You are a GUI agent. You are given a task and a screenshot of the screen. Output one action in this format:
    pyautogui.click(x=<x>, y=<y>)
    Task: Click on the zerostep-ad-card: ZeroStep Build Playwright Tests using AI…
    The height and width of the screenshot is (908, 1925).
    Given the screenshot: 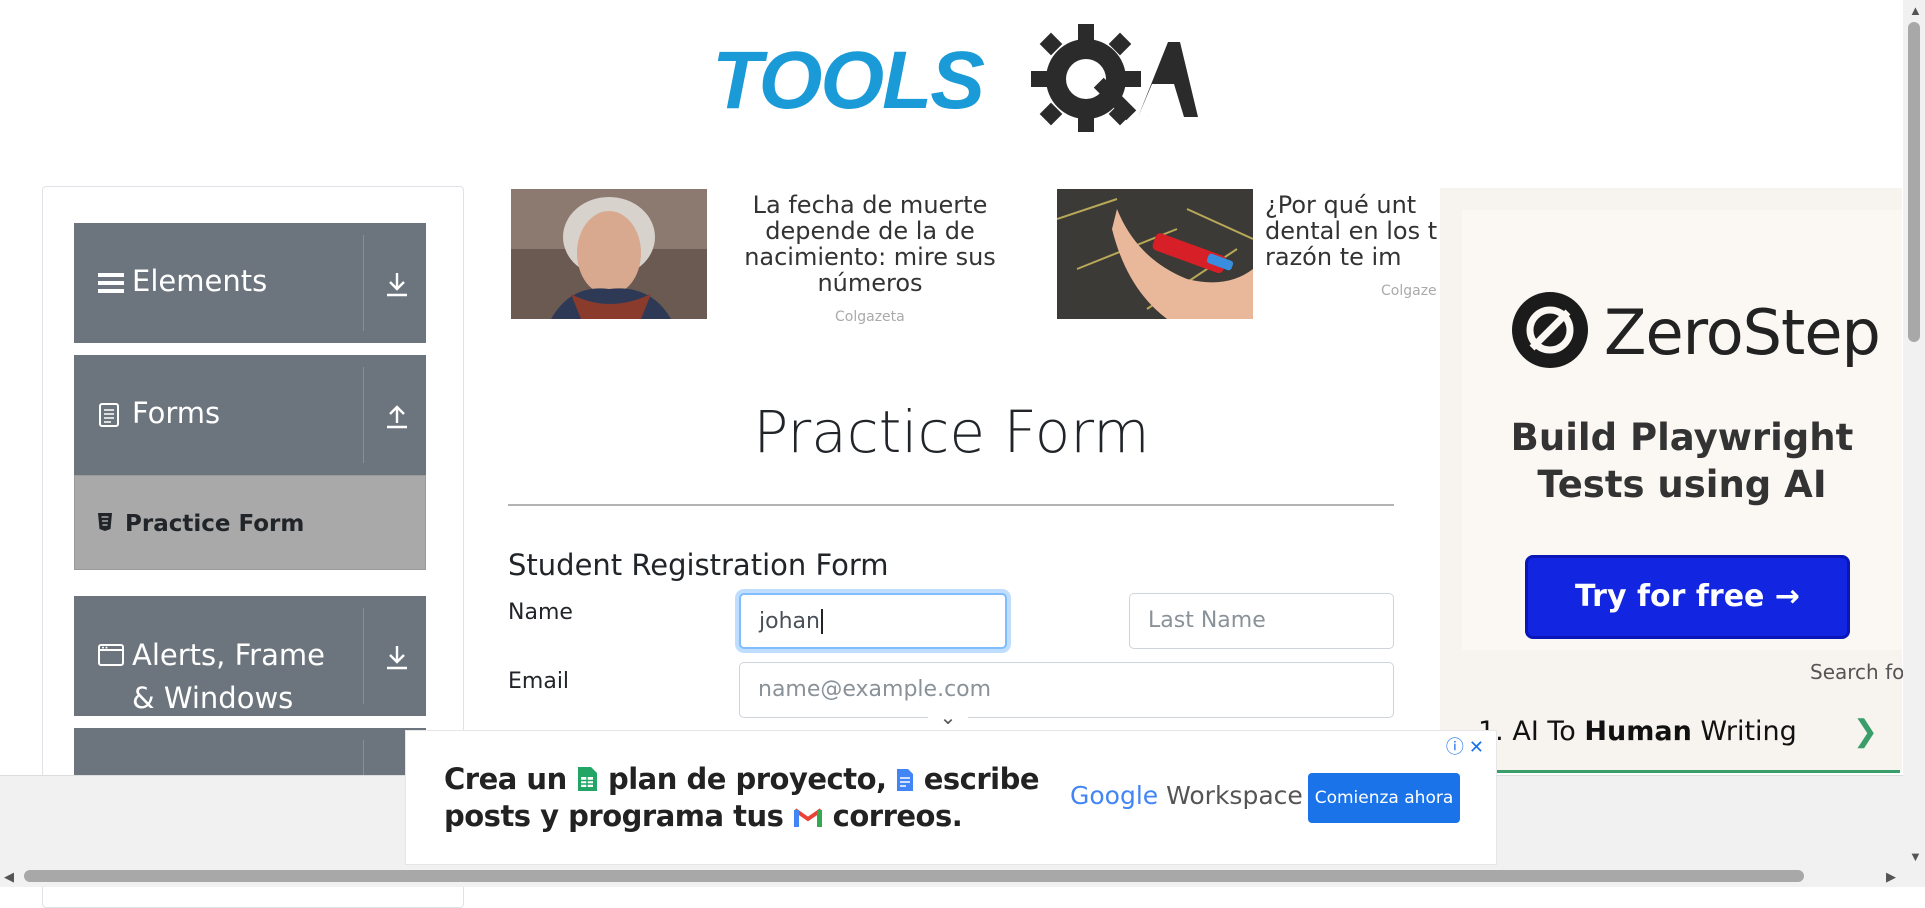 What is the action you would take?
    pyautogui.click(x=1682, y=430)
    